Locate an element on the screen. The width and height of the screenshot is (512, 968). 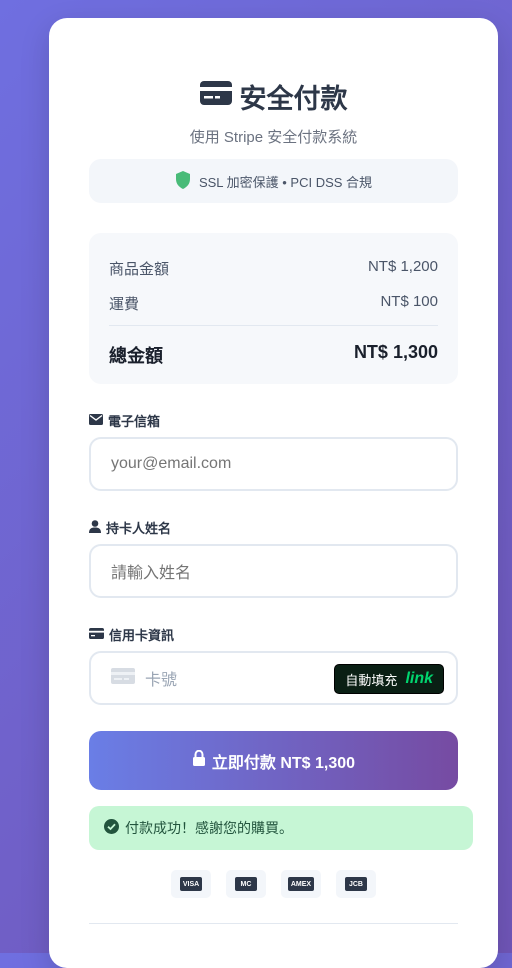
user-icon is located at coordinates (95, 527).